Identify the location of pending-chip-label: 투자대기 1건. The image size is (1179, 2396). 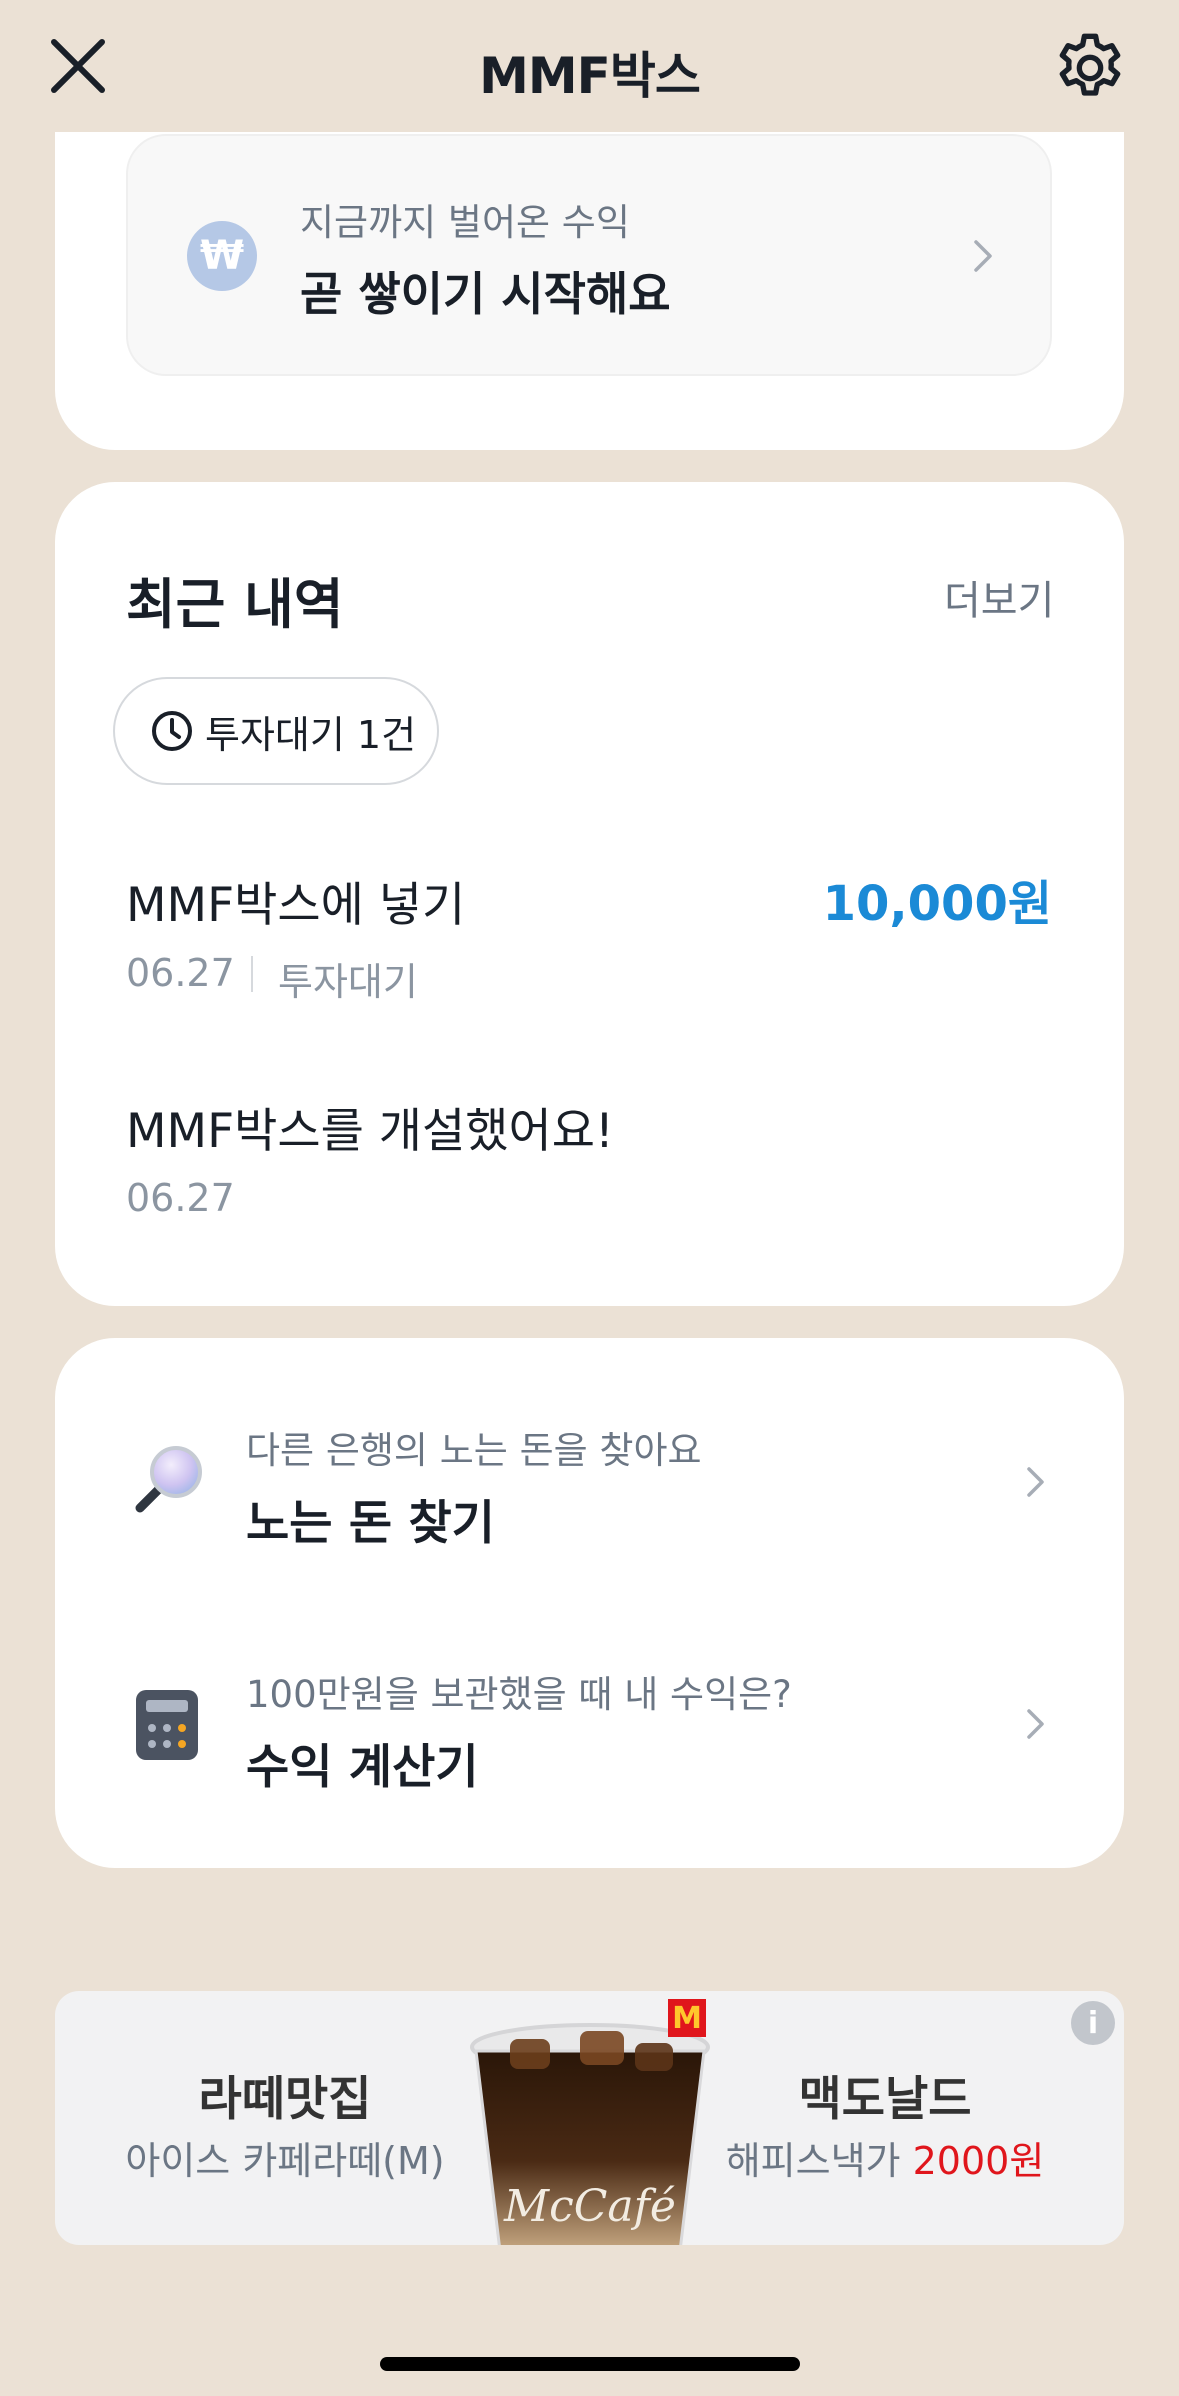
(311, 734).